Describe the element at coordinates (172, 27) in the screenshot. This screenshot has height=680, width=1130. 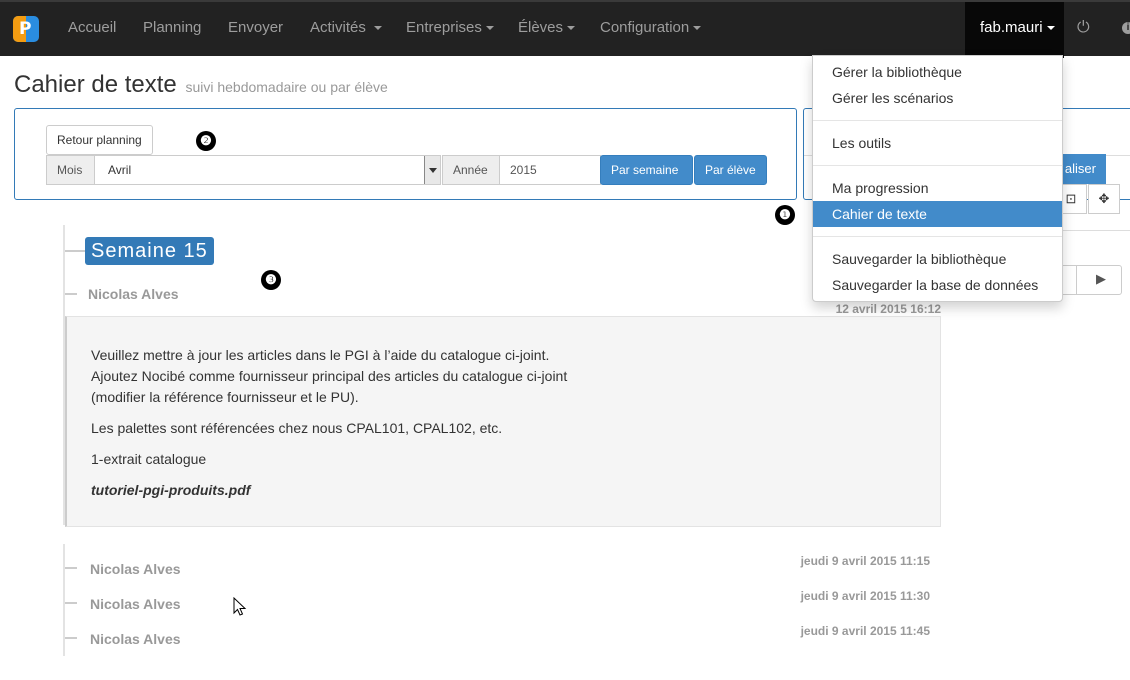
I see `nav-planning: Planning` at that location.